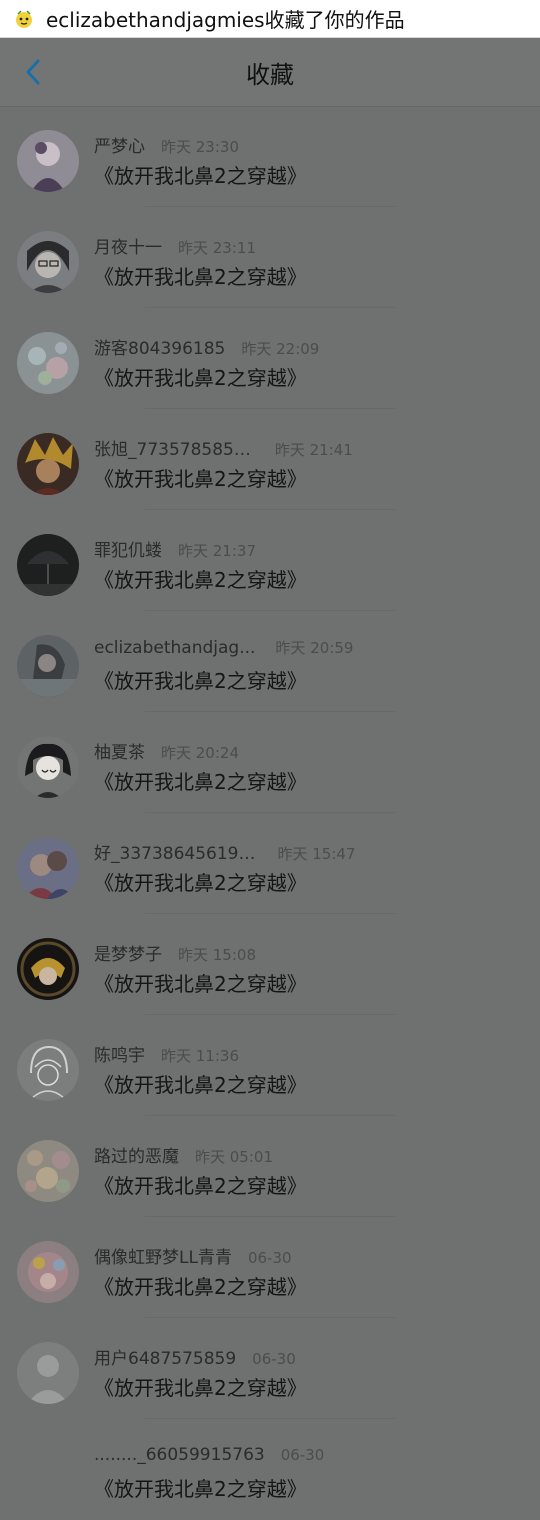  I want to click on list-item: 路过的恶魔 昨天 05:01 《放开我北鼻2之穿越》, so click(270, 1166).